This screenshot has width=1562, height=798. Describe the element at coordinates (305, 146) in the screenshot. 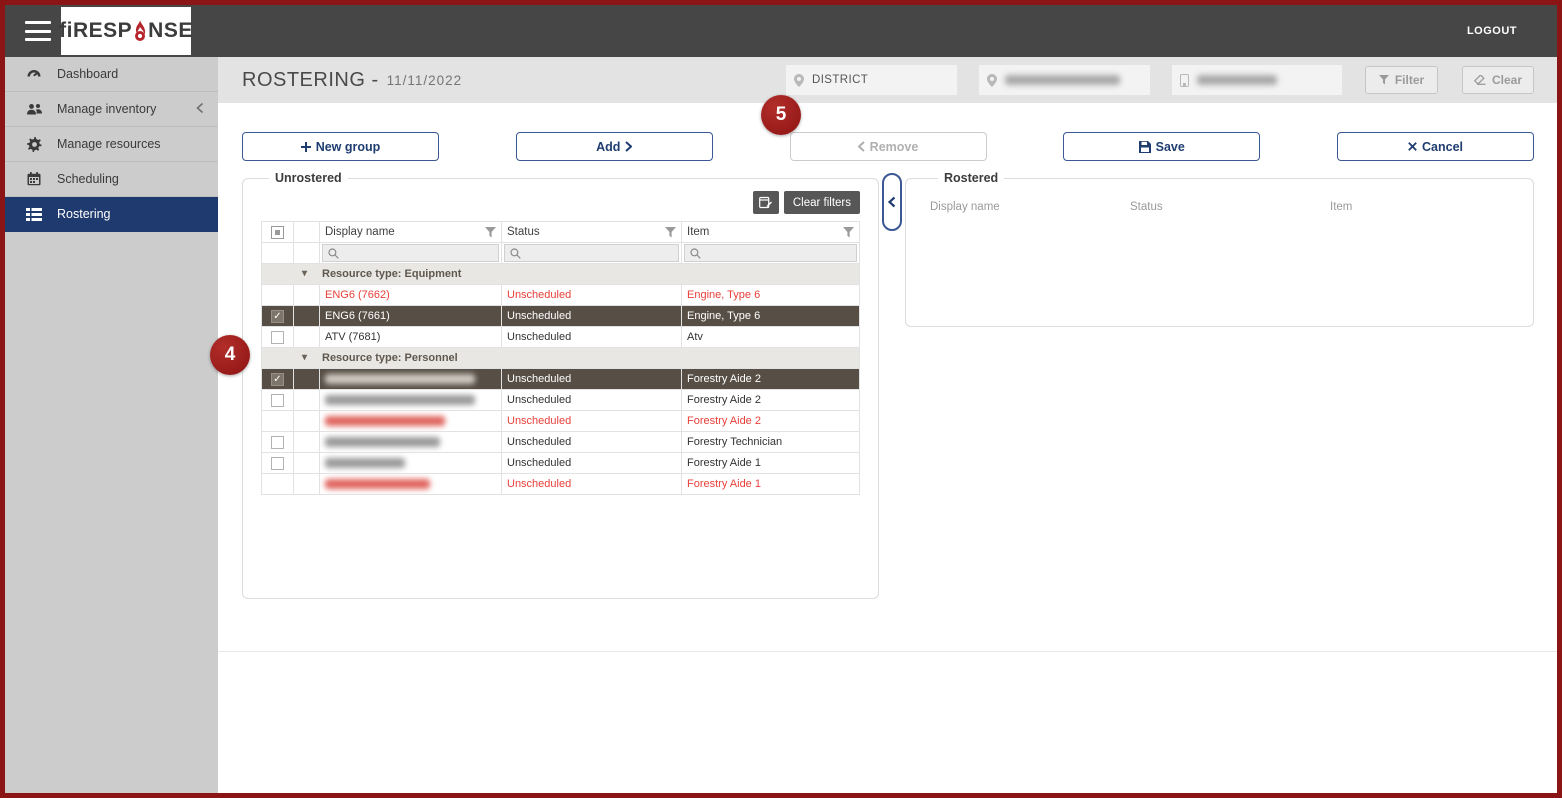

I see `plus-icon` at that location.